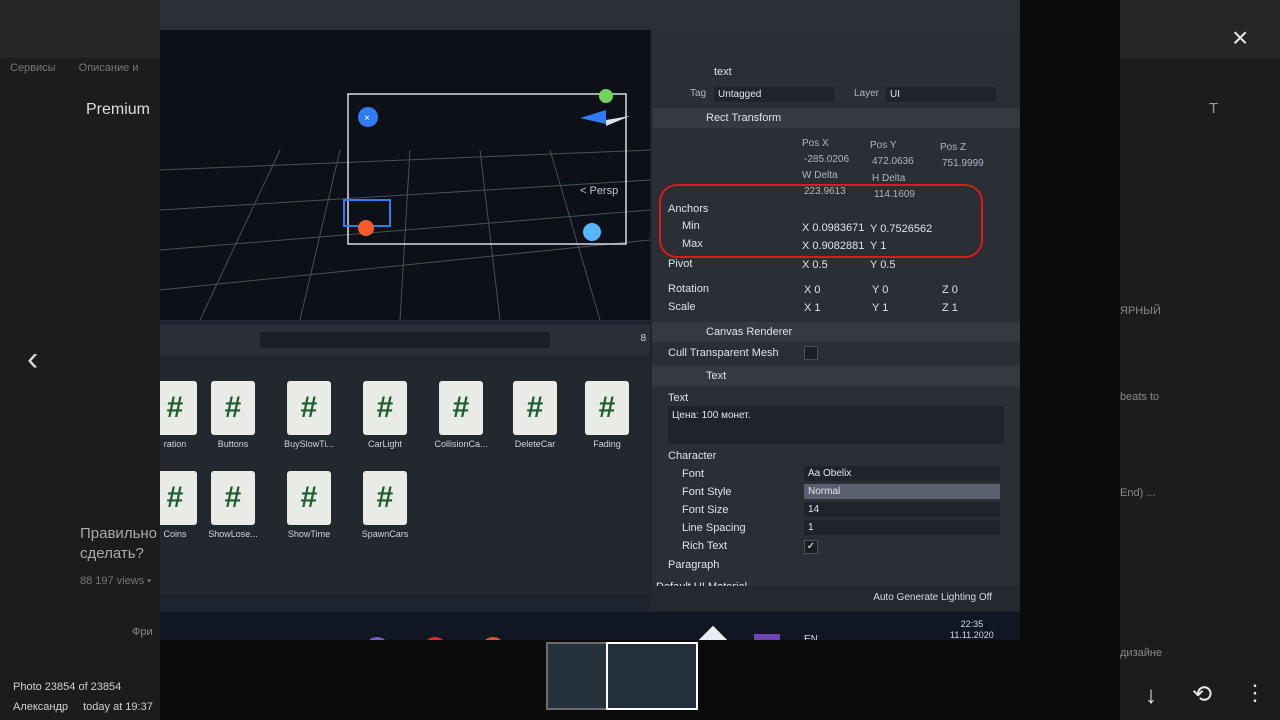  Describe the element at coordinates (902, 491) in the screenshot. I see `font-style-dropdown: Normal` at that location.